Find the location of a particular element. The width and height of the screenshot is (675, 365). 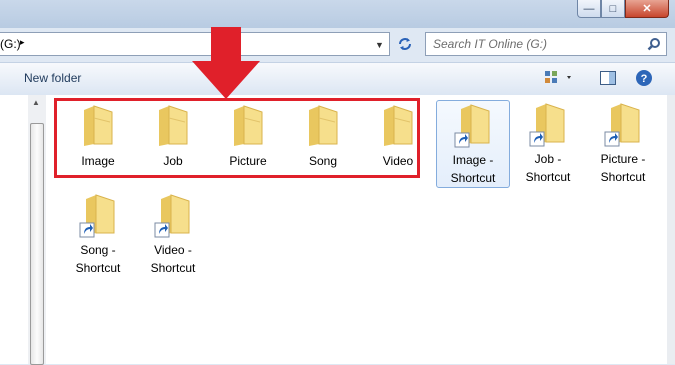

shortcut-item-video: Video - Shortcut is located at coordinates (173, 234).